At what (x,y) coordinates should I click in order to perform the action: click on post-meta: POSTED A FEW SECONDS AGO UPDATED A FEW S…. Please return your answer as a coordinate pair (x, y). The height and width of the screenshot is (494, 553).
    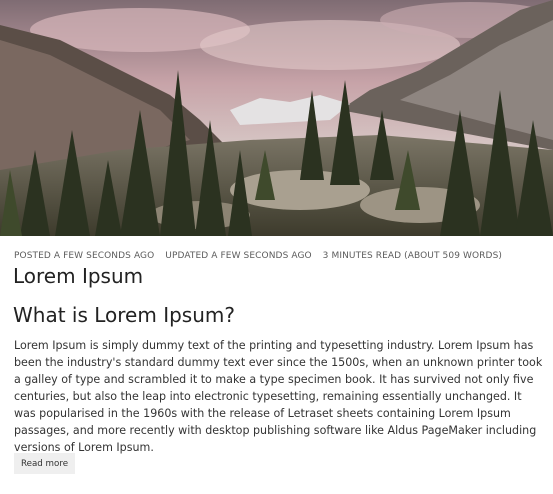
    Looking at the image, I should click on (262, 256).